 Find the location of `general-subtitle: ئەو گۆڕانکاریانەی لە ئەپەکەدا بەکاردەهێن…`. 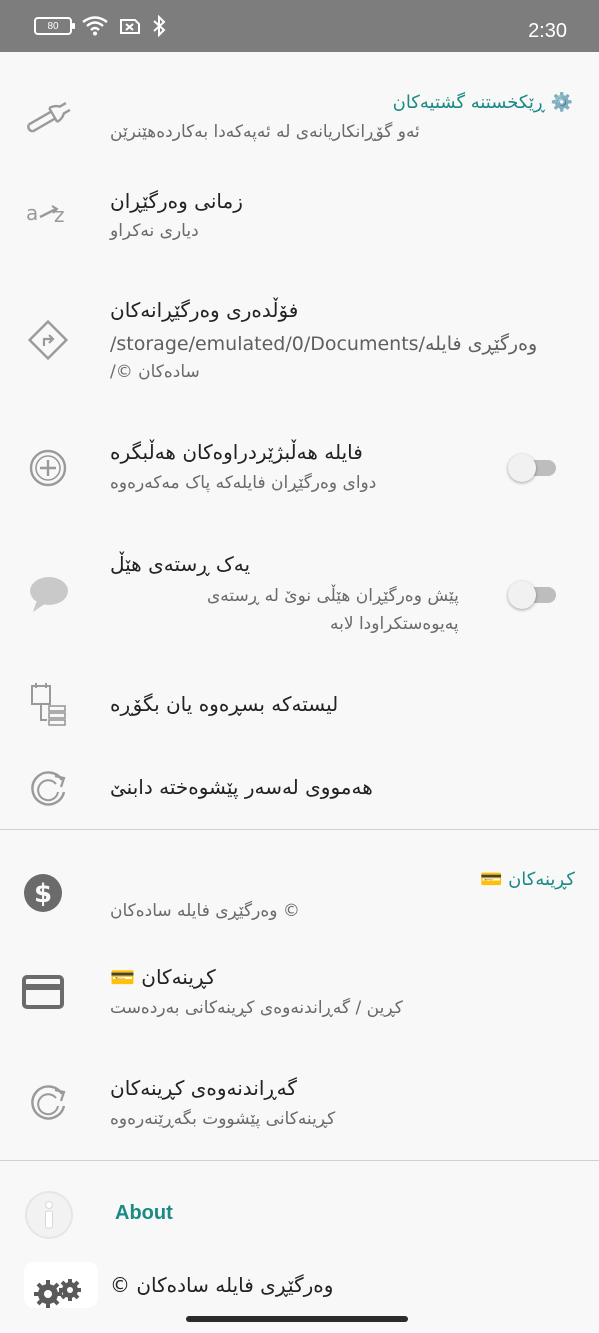

general-subtitle: ئەو گۆڕانکاریانەی لە ئەپەکەدا بەکاردەهێن… is located at coordinates (265, 132).